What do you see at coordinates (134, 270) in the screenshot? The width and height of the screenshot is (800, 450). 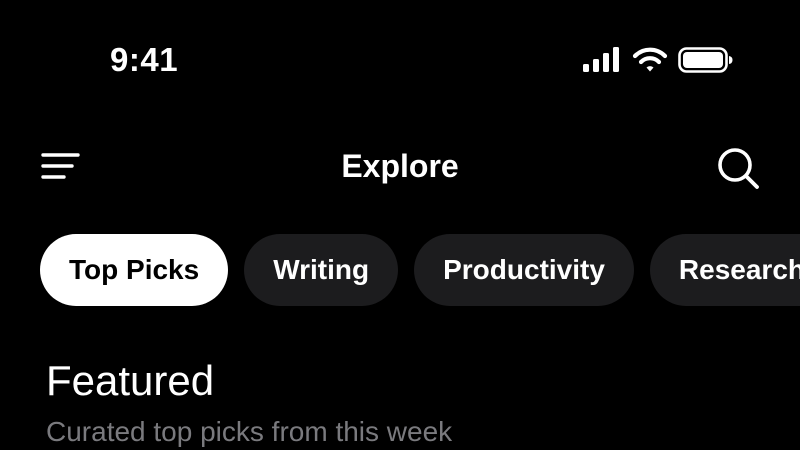 I see `chip-top-picks: Top Picks` at bounding box center [134, 270].